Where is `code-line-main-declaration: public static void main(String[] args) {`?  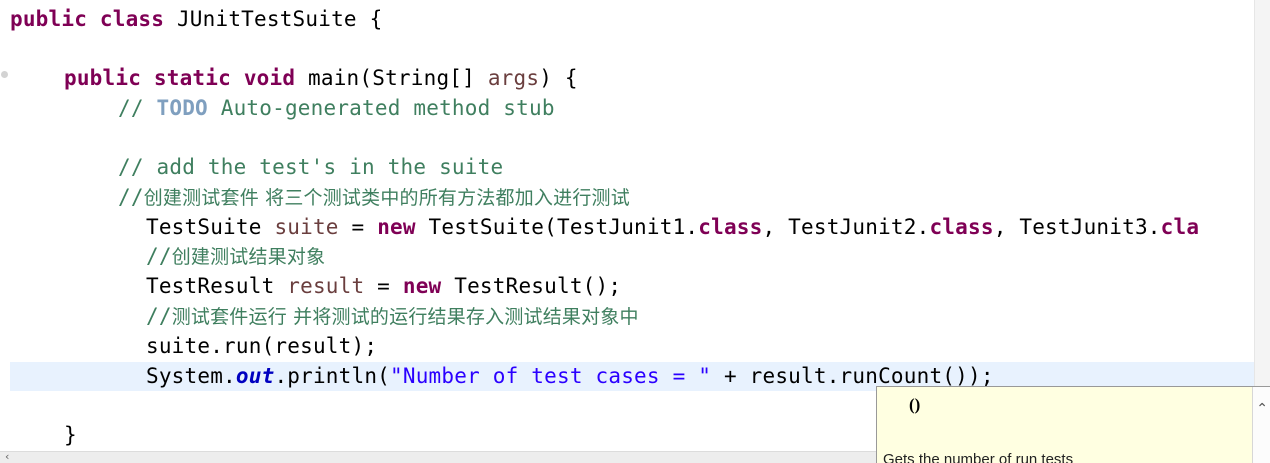
code-line-main-declaration: public static void main(String[] args) { is located at coordinates (321, 78).